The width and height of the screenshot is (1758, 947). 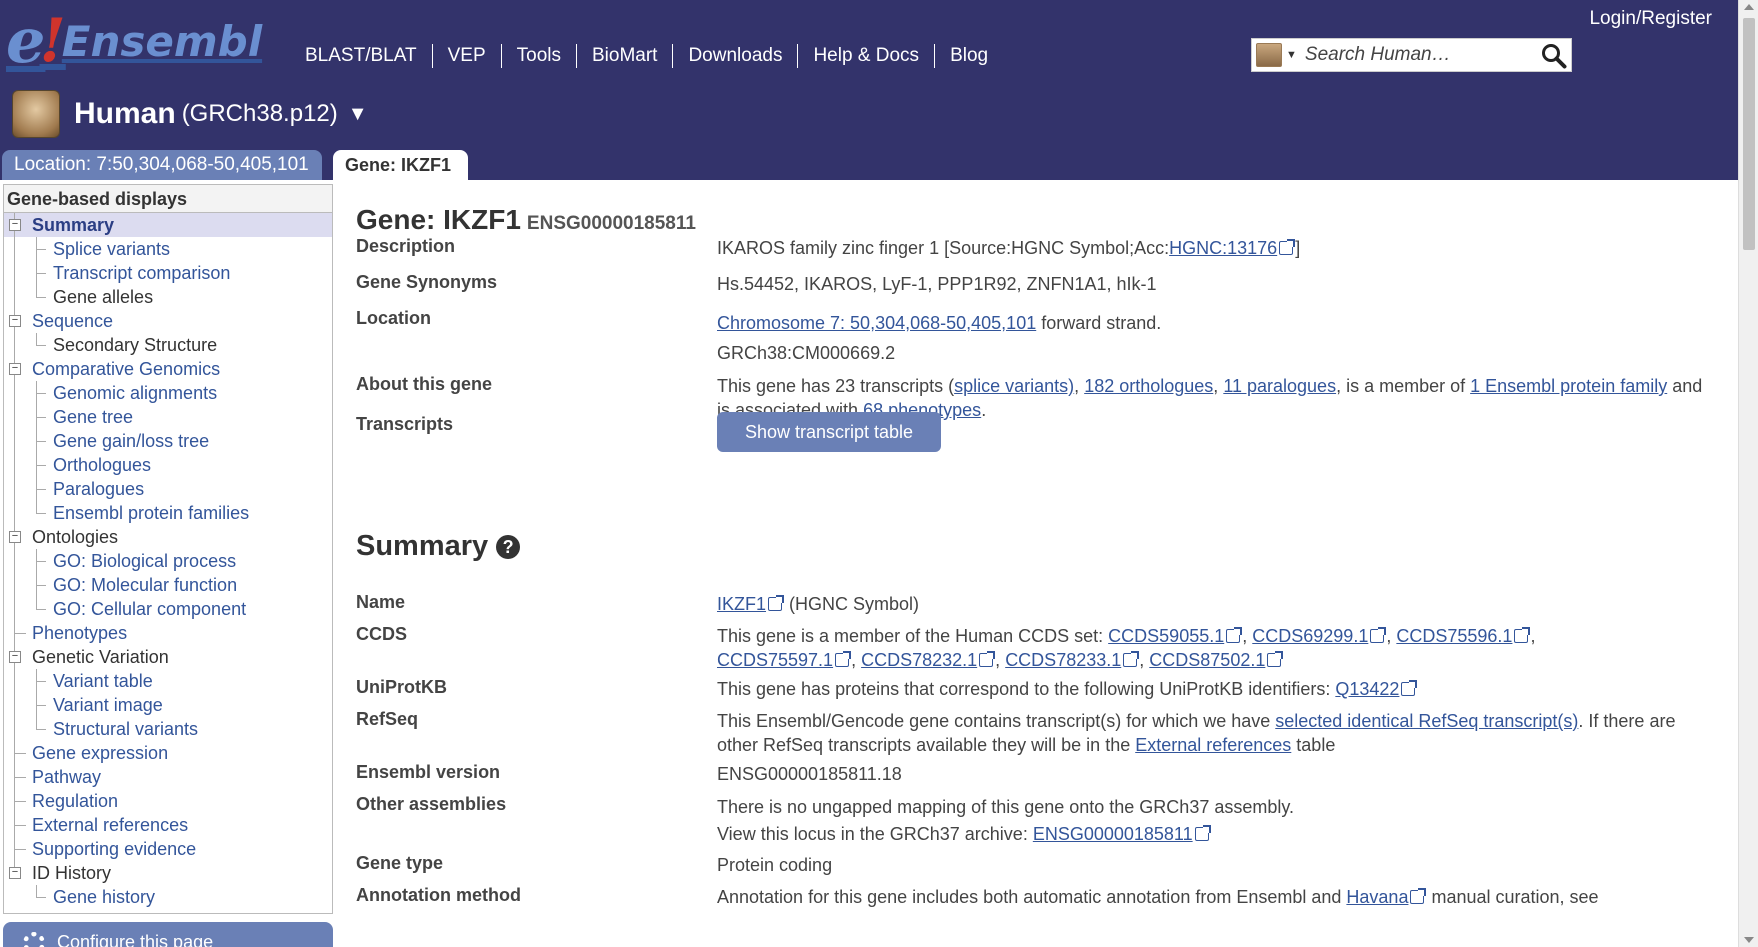 What do you see at coordinates (168, 441) in the screenshot?
I see `sidebar-item-gene-gain-loss-tree: Gene gain/loss tree` at bounding box center [168, 441].